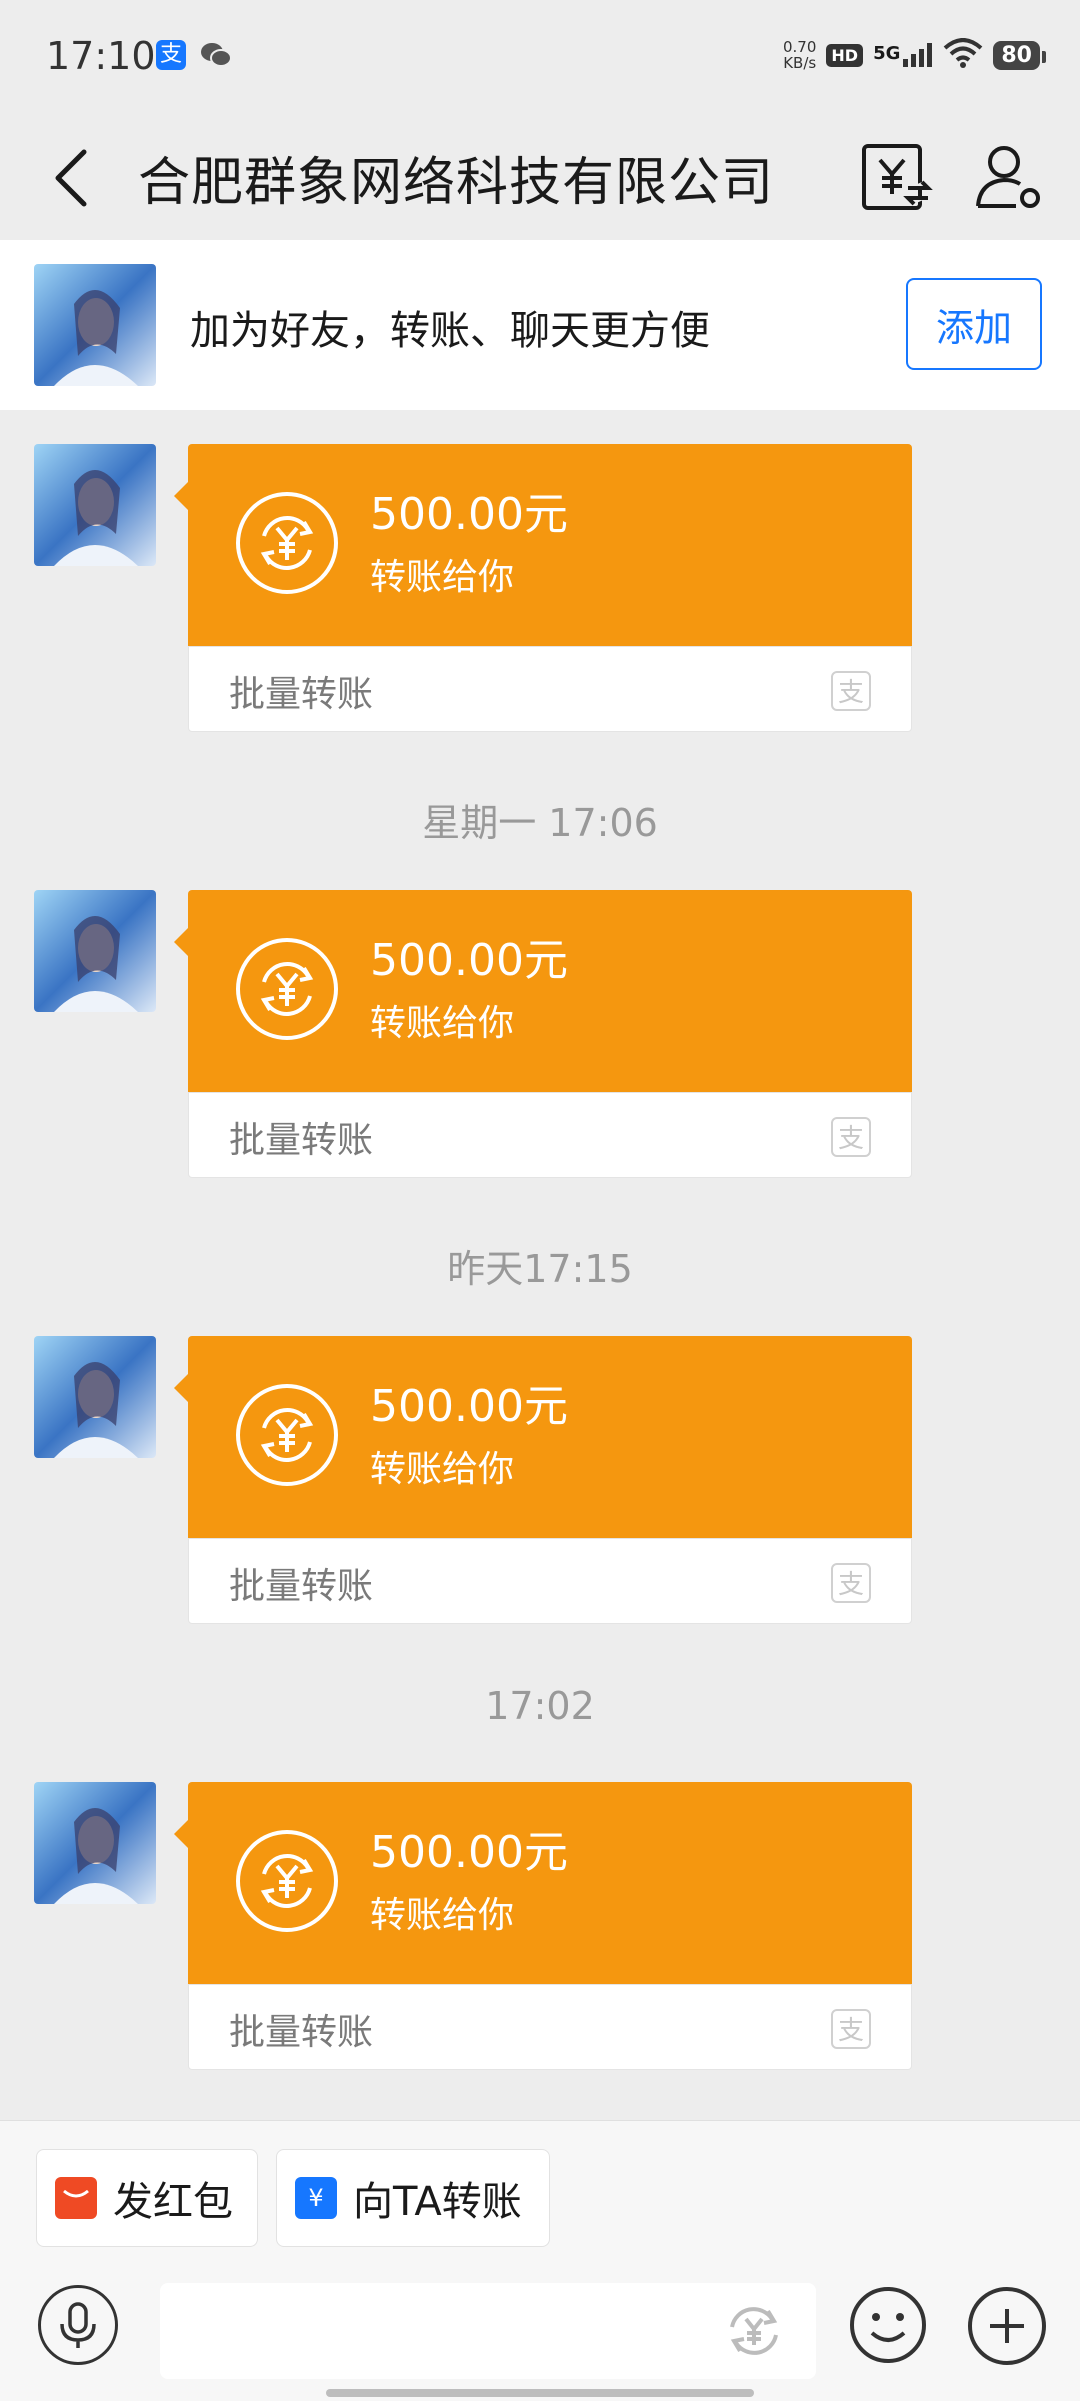 The height and width of the screenshot is (2401, 1080). I want to click on add-friend-button: 添加, so click(974, 324).